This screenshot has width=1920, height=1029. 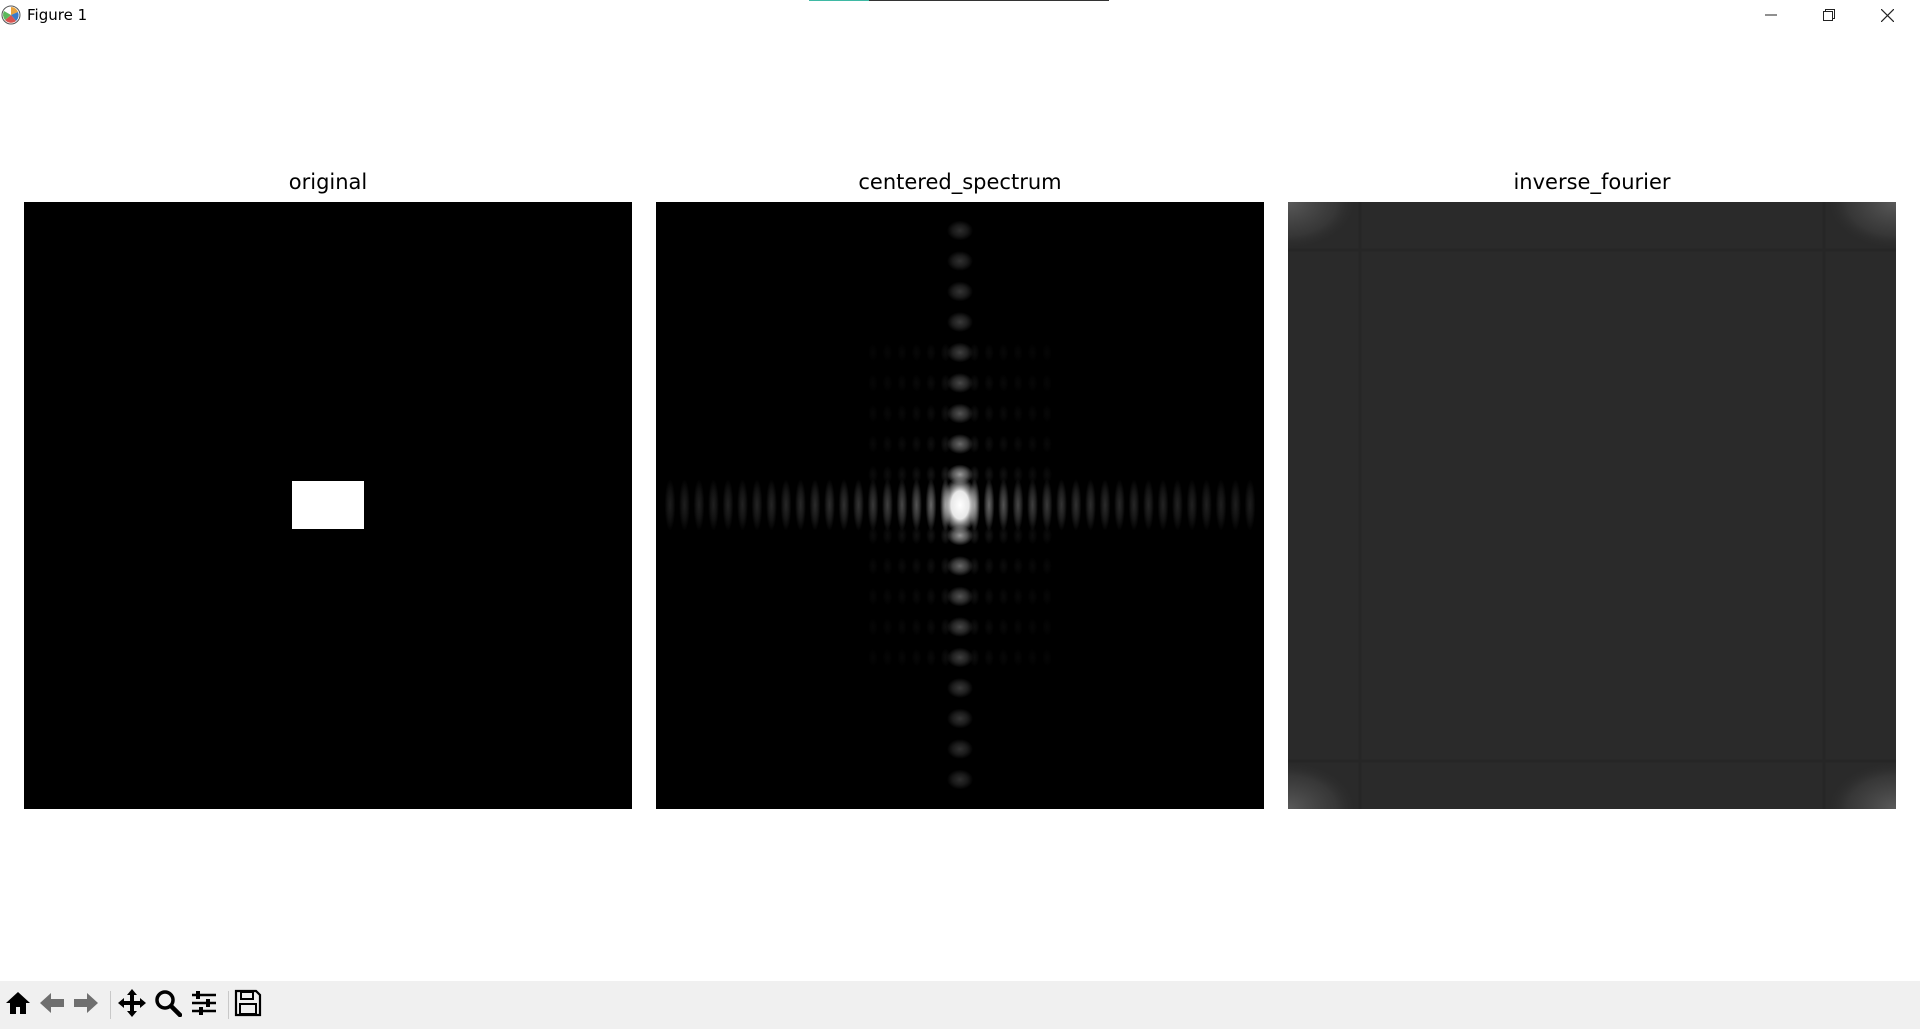 What do you see at coordinates (57, 15) in the screenshot?
I see `window-title: Figure 1` at bounding box center [57, 15].